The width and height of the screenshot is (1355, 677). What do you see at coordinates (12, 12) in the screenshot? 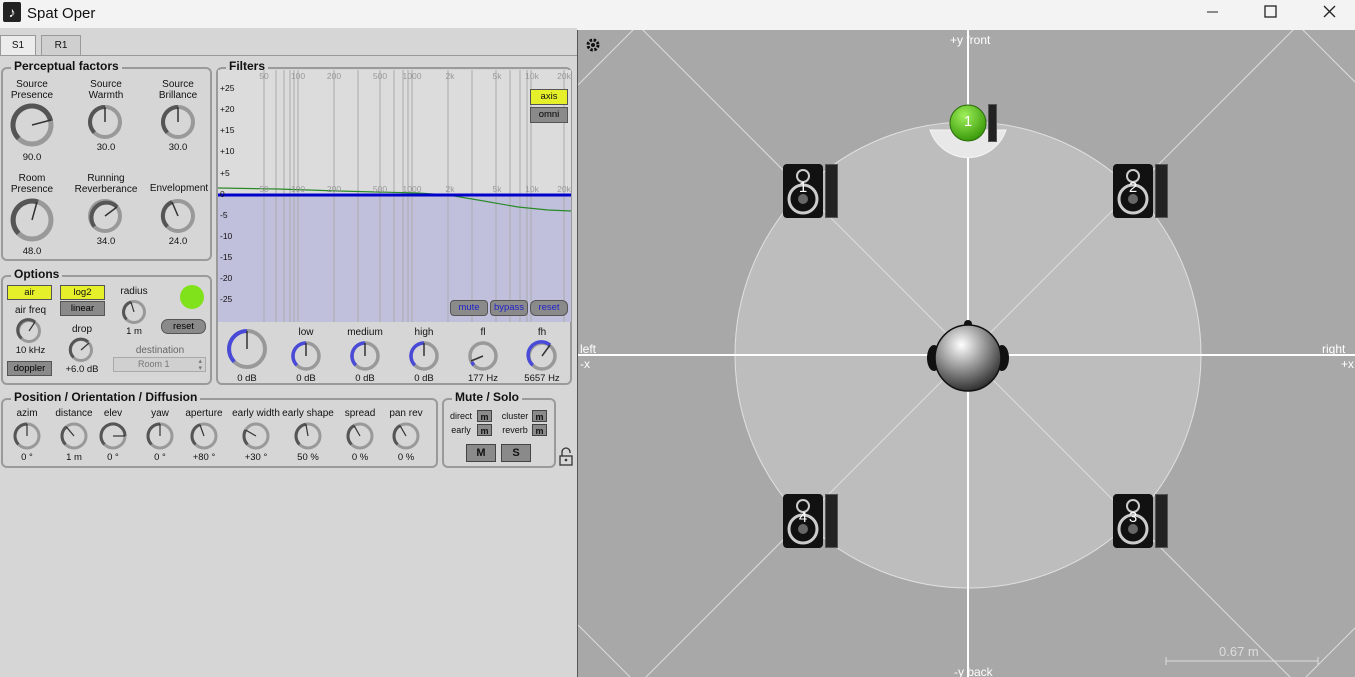
I see `music-note-icon: ♪` at bounding box center [12, 12].